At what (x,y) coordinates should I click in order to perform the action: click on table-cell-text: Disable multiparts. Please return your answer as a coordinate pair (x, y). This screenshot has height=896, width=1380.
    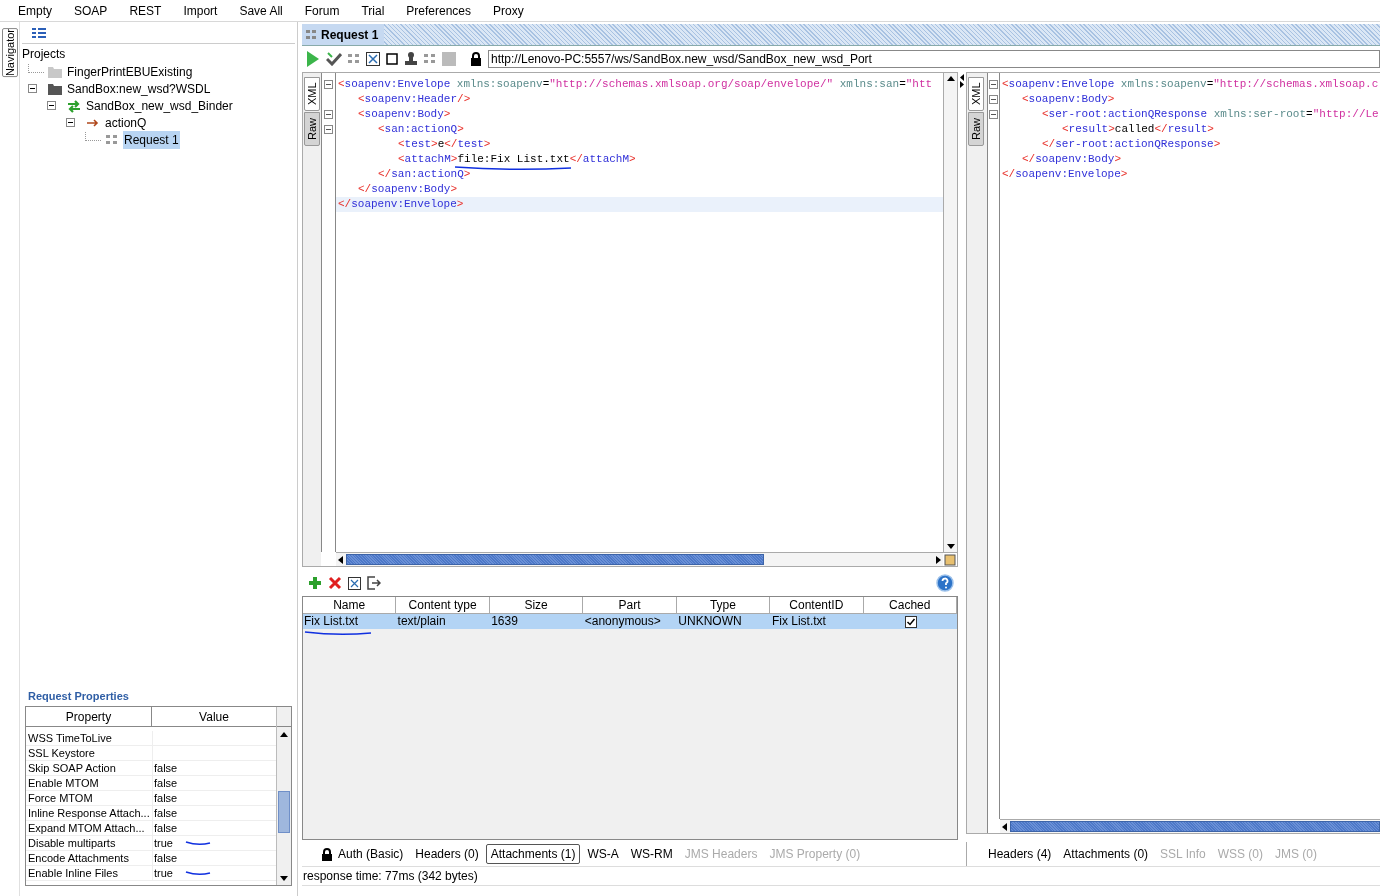
    Looking at the image, I should click on (72, 843).